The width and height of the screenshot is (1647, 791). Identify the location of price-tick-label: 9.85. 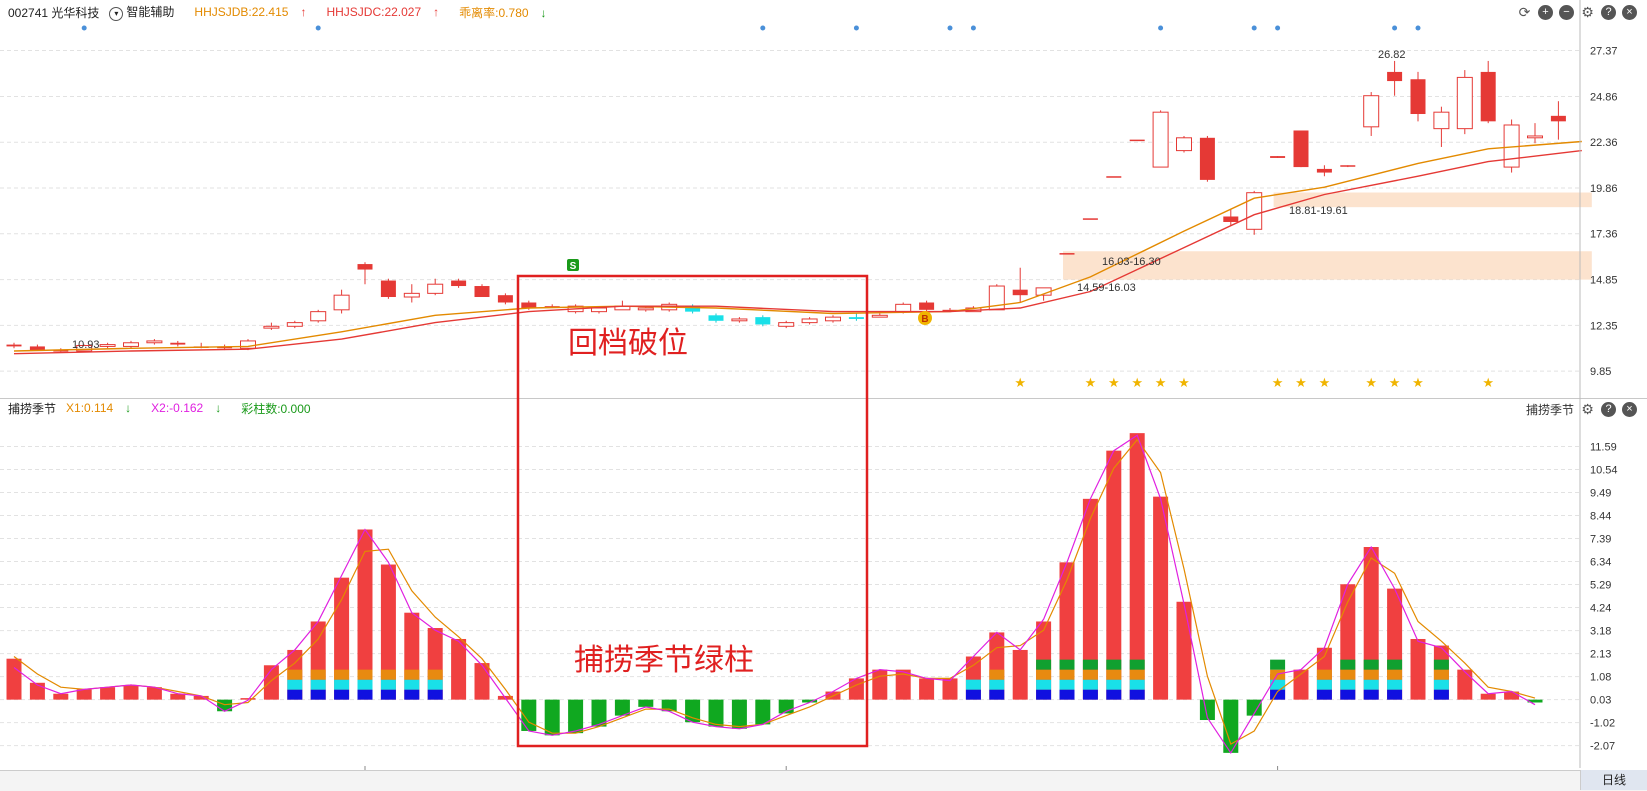
(1600, 372).